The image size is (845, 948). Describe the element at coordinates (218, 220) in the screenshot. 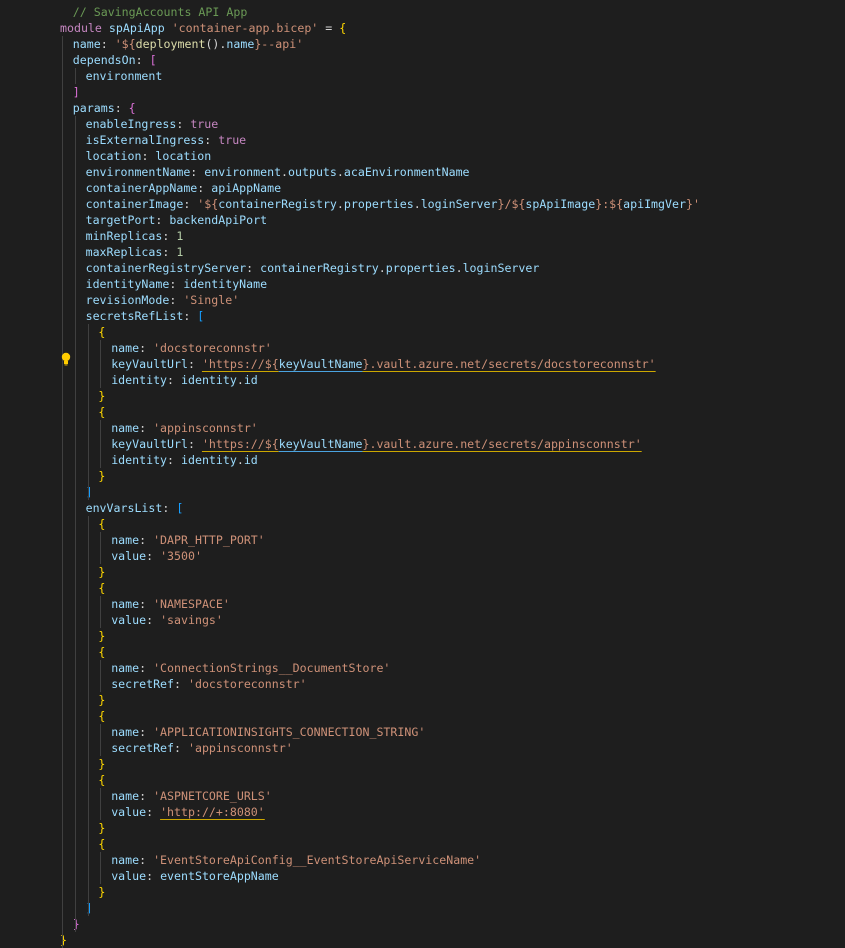

I see `code-token: backendApiPort` at that location.